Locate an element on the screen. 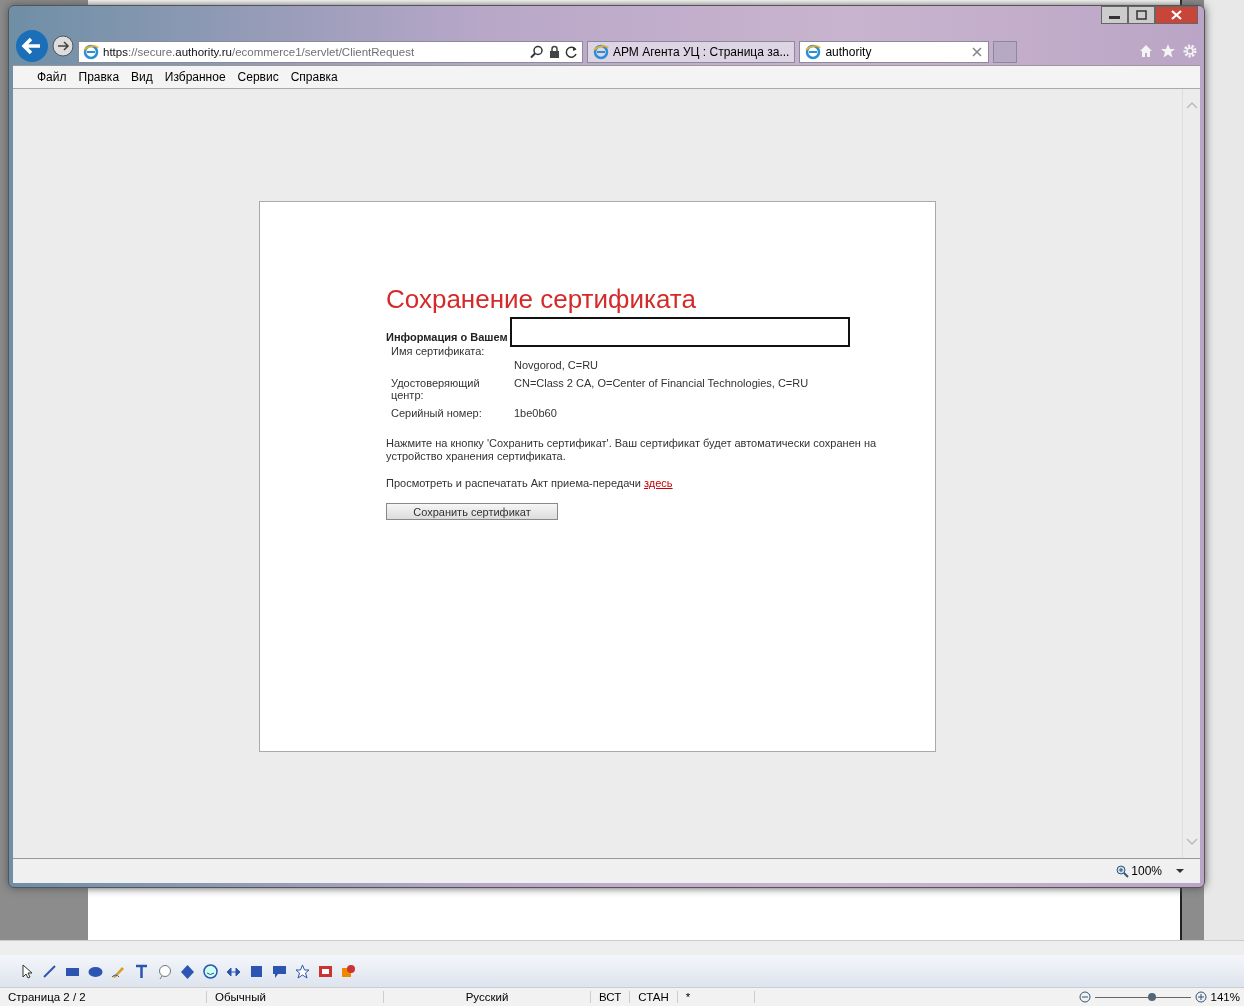 The image size is (1244, 1006). instruction-text: Нажмите на кнопку 'Сохранить сертификат'. Ваш сертификат будет автоматически сохранен на устройство хранения сертификата. is located at coordinates (632, 450).